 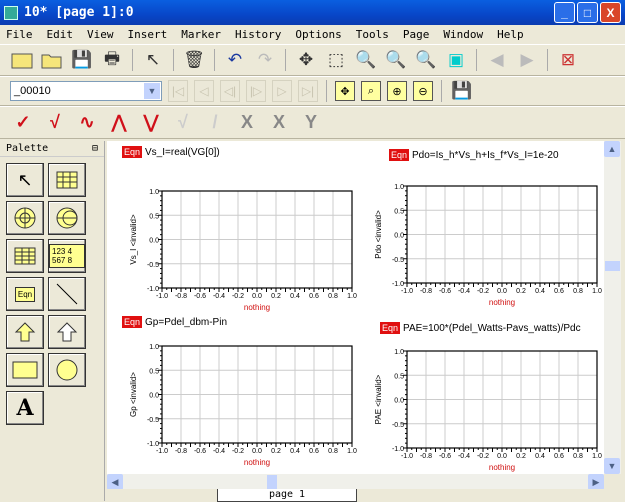 I want to click on list-tool, so click(x=25, y=256).